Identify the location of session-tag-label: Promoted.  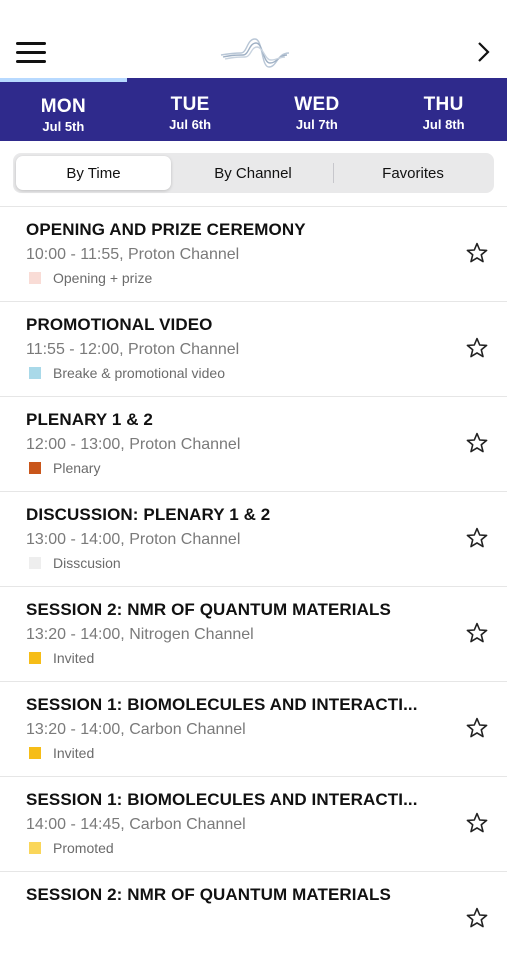
(83, 848).